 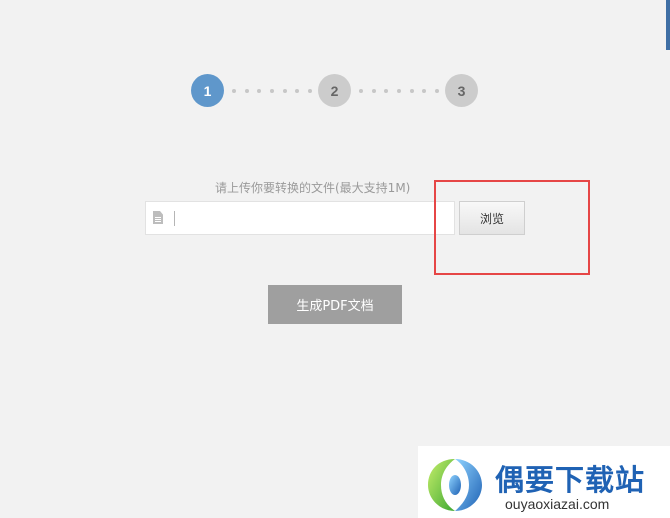 What do you see at coordinates (313, 188) in the screenshot?
I see `upload-hint: 请上传你要转换的文件(最大支持1M)` at bounding box center [313, 188].